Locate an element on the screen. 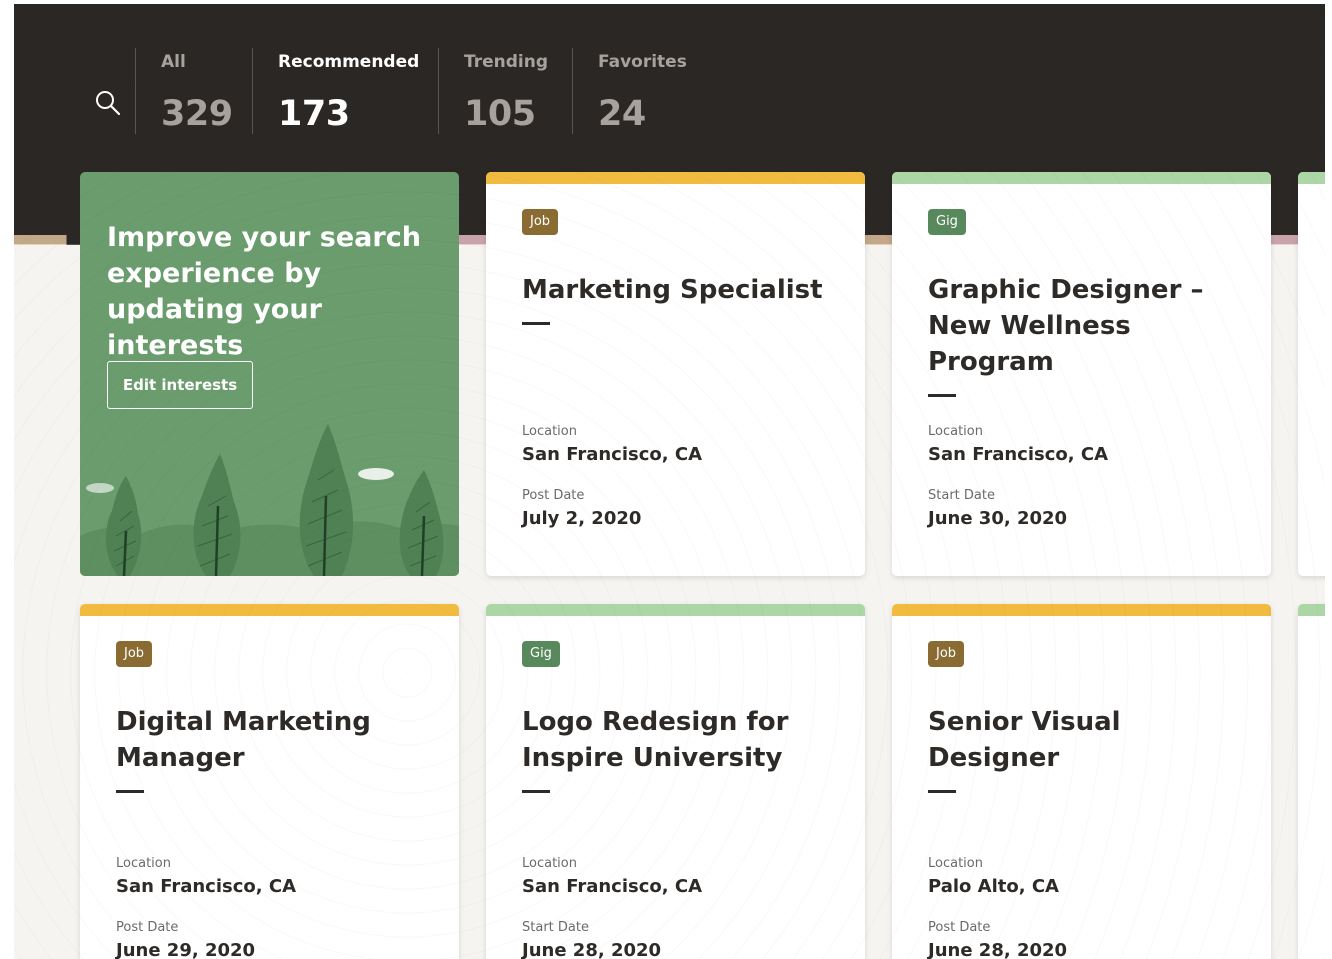  filter-label: Recommended is located at coordinates (349, 62).